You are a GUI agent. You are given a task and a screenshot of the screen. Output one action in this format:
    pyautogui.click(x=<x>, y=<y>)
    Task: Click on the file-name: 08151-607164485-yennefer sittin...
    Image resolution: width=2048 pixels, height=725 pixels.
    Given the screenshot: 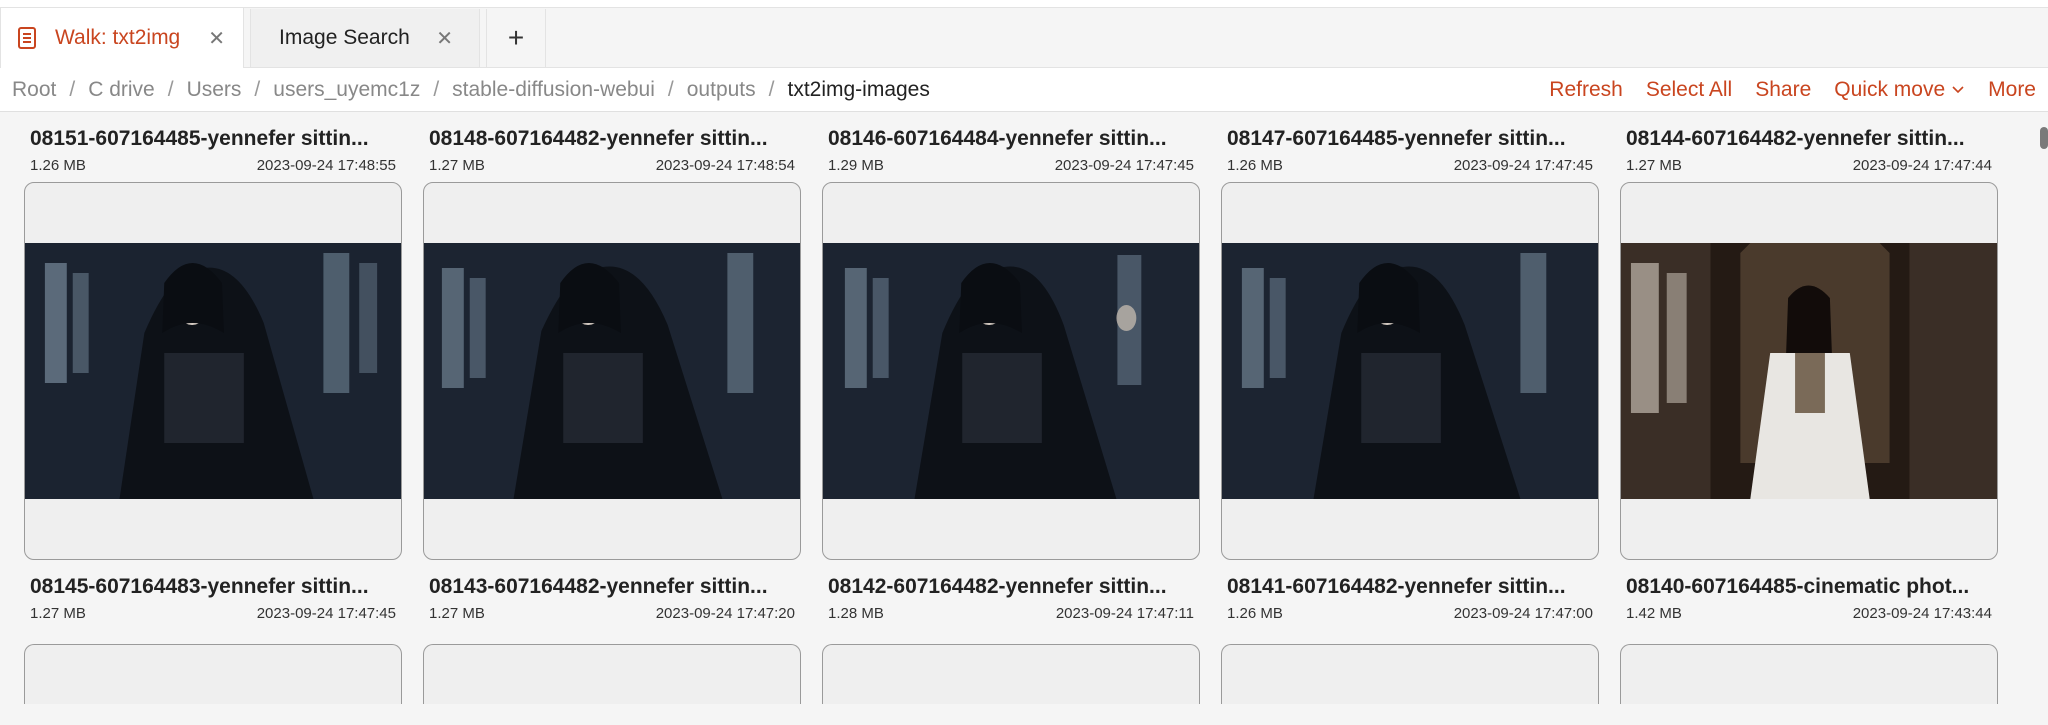 What is the action you would take?
    pyautogui.click(x=199, y=138)
    